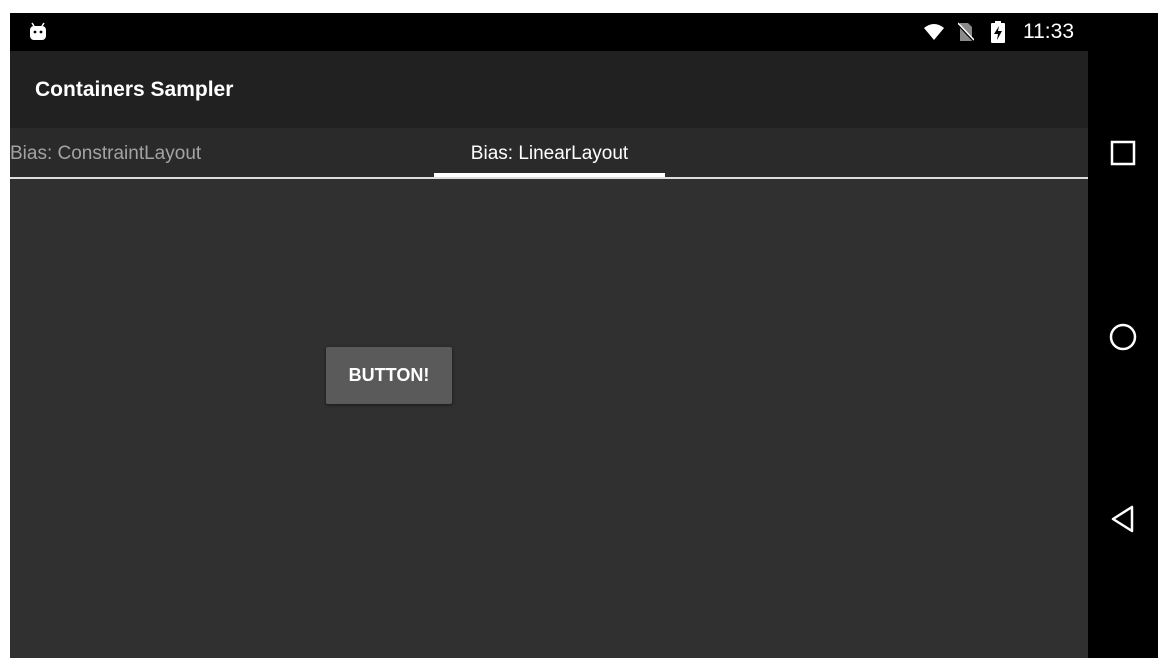 This screenshot has height=658, width=1158. What do you see at coordinates (549, 32) in the screenshot?
I see `status-bar: 11:33` at bounding box center [549, 32].